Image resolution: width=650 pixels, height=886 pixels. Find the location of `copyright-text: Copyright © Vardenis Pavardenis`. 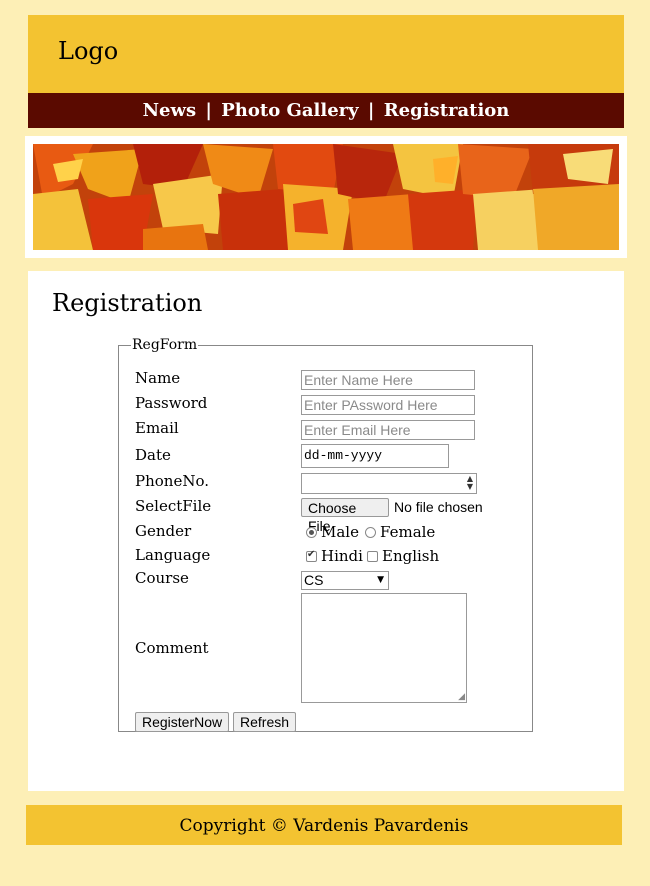

copyright-text: Copyright © Vardenis Pavardenis is located at coordinates (324, 826).